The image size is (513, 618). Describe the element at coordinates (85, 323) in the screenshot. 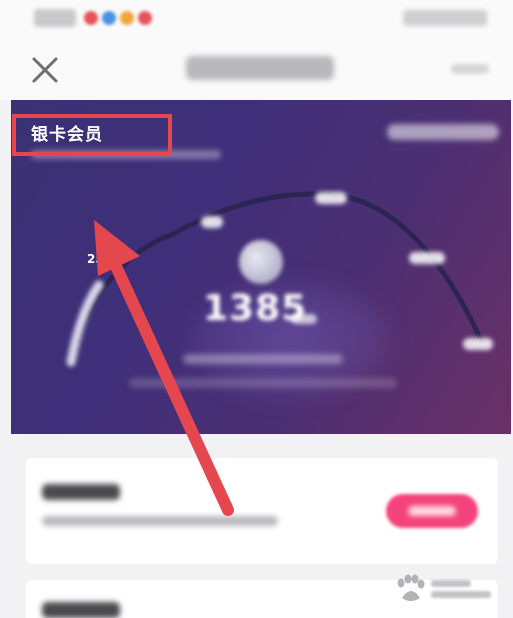

I see `gauge-progress` at that location.